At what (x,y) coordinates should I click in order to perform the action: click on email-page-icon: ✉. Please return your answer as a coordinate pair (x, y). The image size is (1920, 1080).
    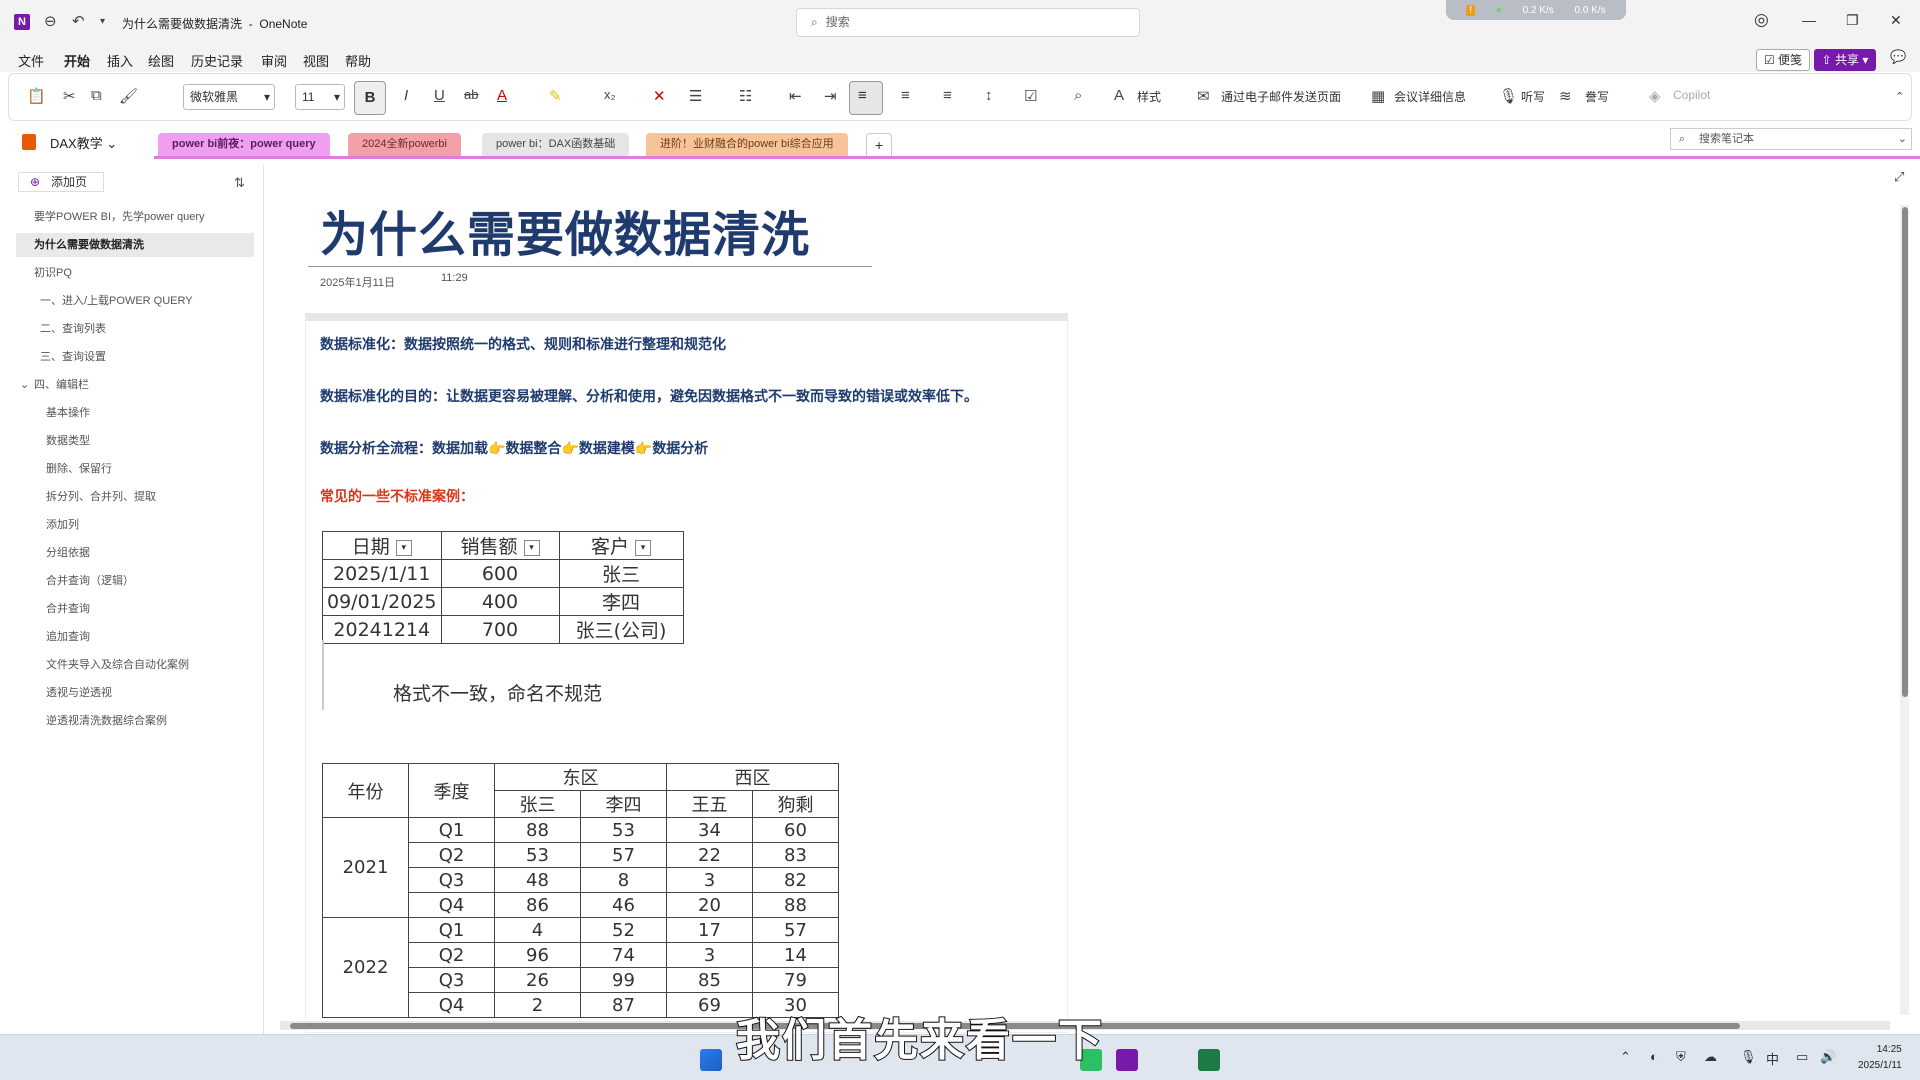
    Looking at the image, I should click on (1203, 96).